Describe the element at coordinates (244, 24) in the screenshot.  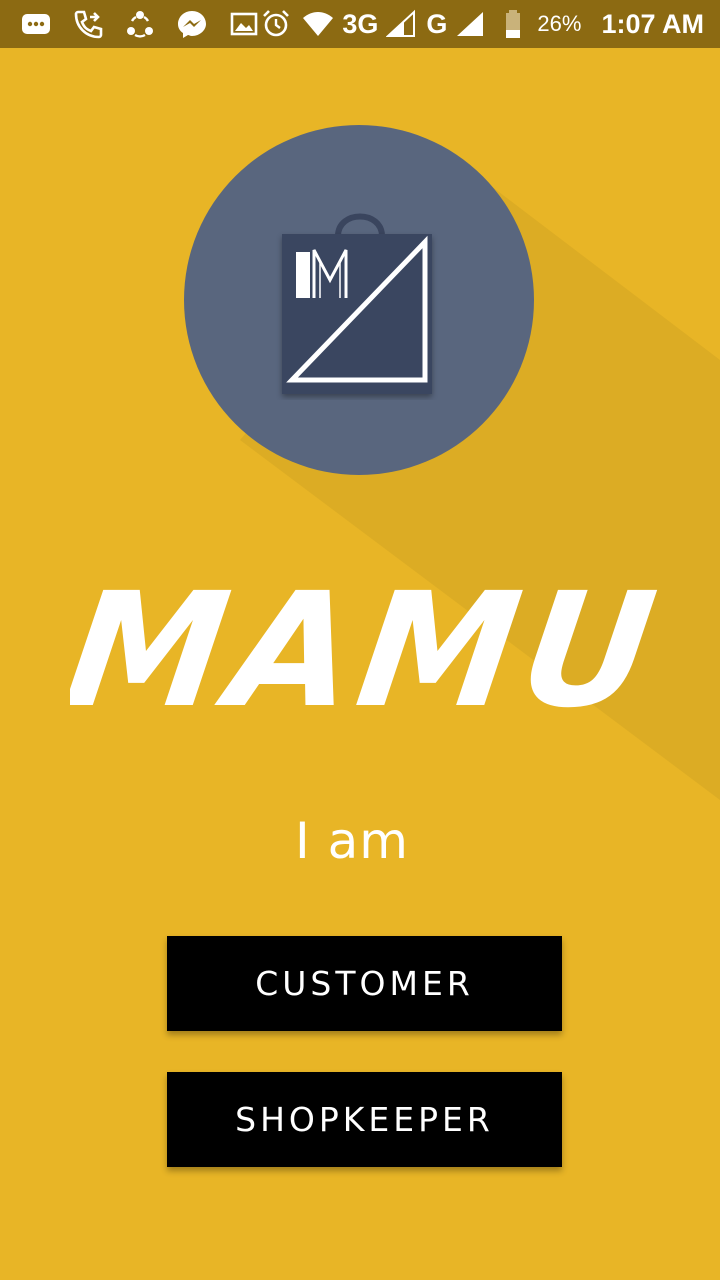
I see `gallery-icon` at that location.